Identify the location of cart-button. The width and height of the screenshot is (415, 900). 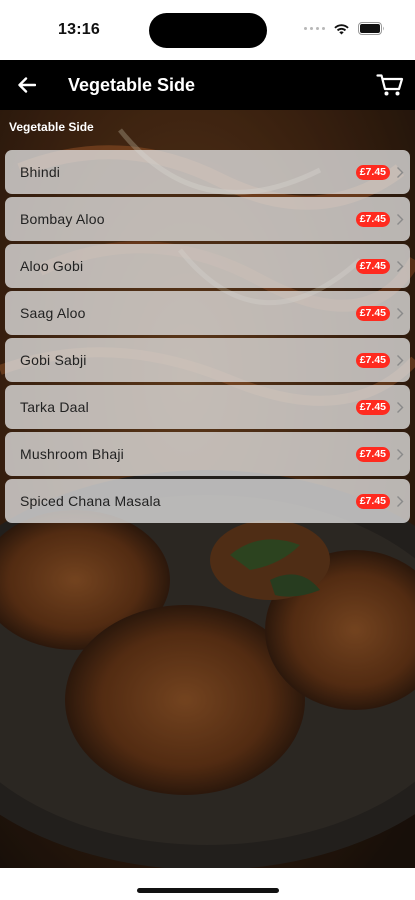
(390, 85).